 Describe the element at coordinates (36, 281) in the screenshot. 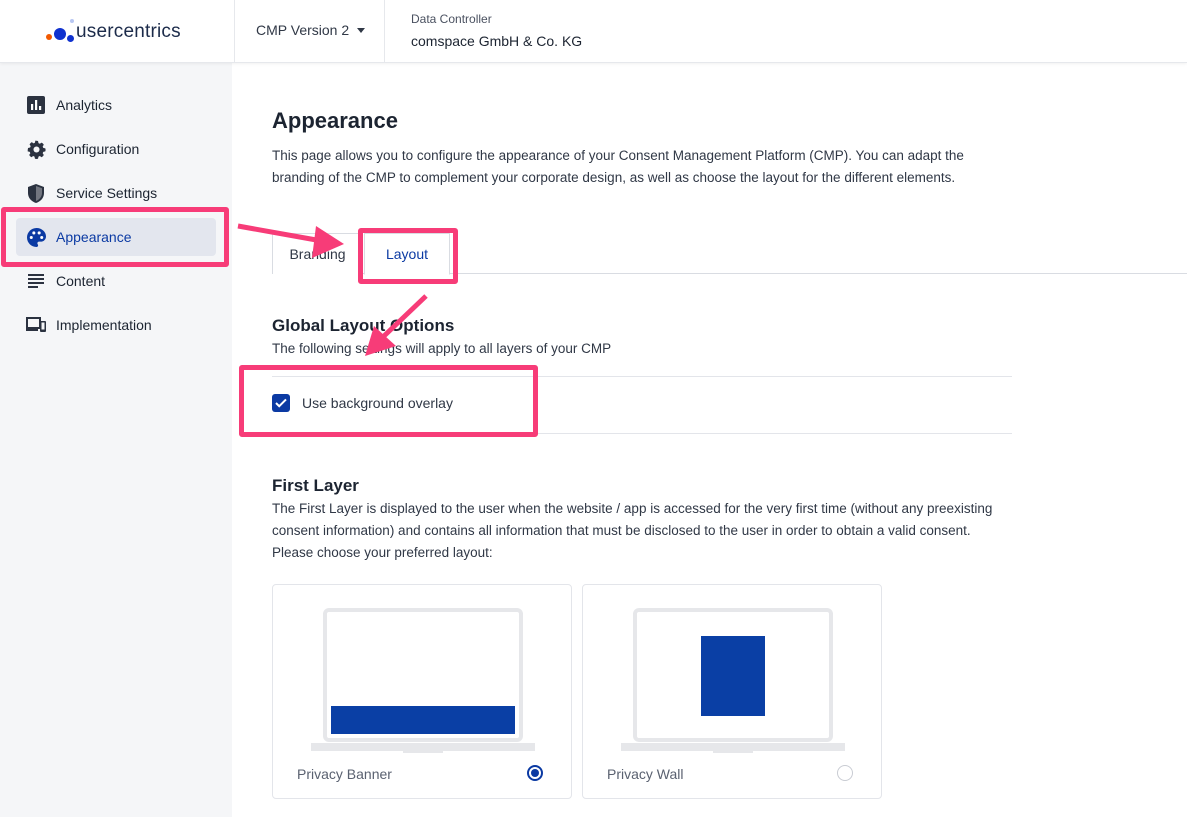

I see `text-lines-icon` at that location.